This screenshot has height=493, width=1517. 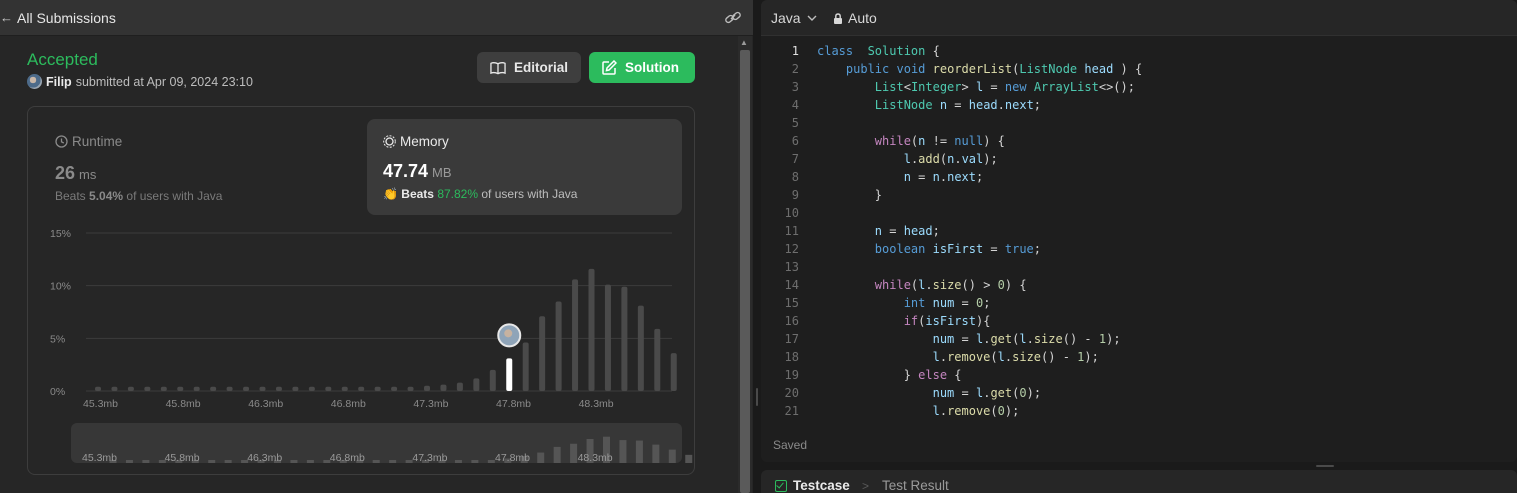 What do you see at coordinates (34, 81) in the screenshot?
I see `avatar` at bounding box center [34, 81].